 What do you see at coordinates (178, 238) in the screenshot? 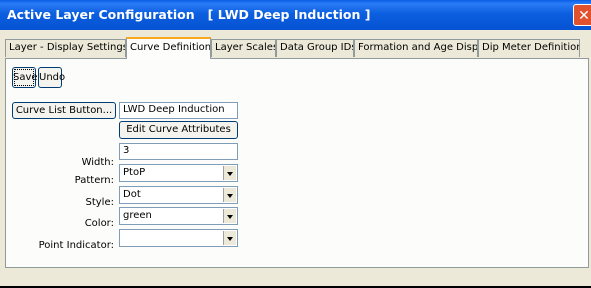
I see `point-indicator-dropdown` at bounding box center [178, 238].